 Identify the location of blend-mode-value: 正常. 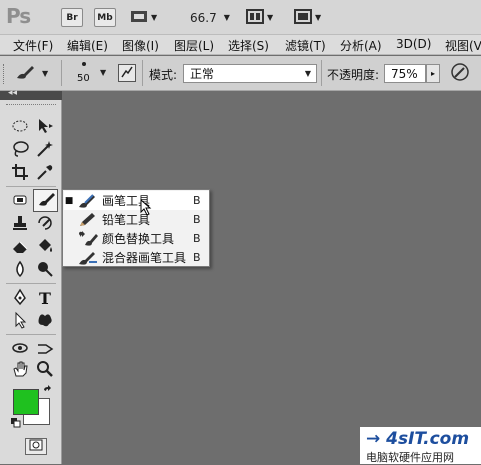
(202, 74).